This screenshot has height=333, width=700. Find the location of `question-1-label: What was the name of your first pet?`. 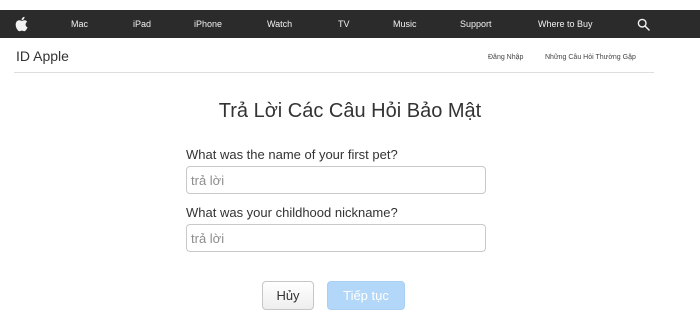

question-1-label: What was the name of your first pet? is located at coordinates (292, 154).